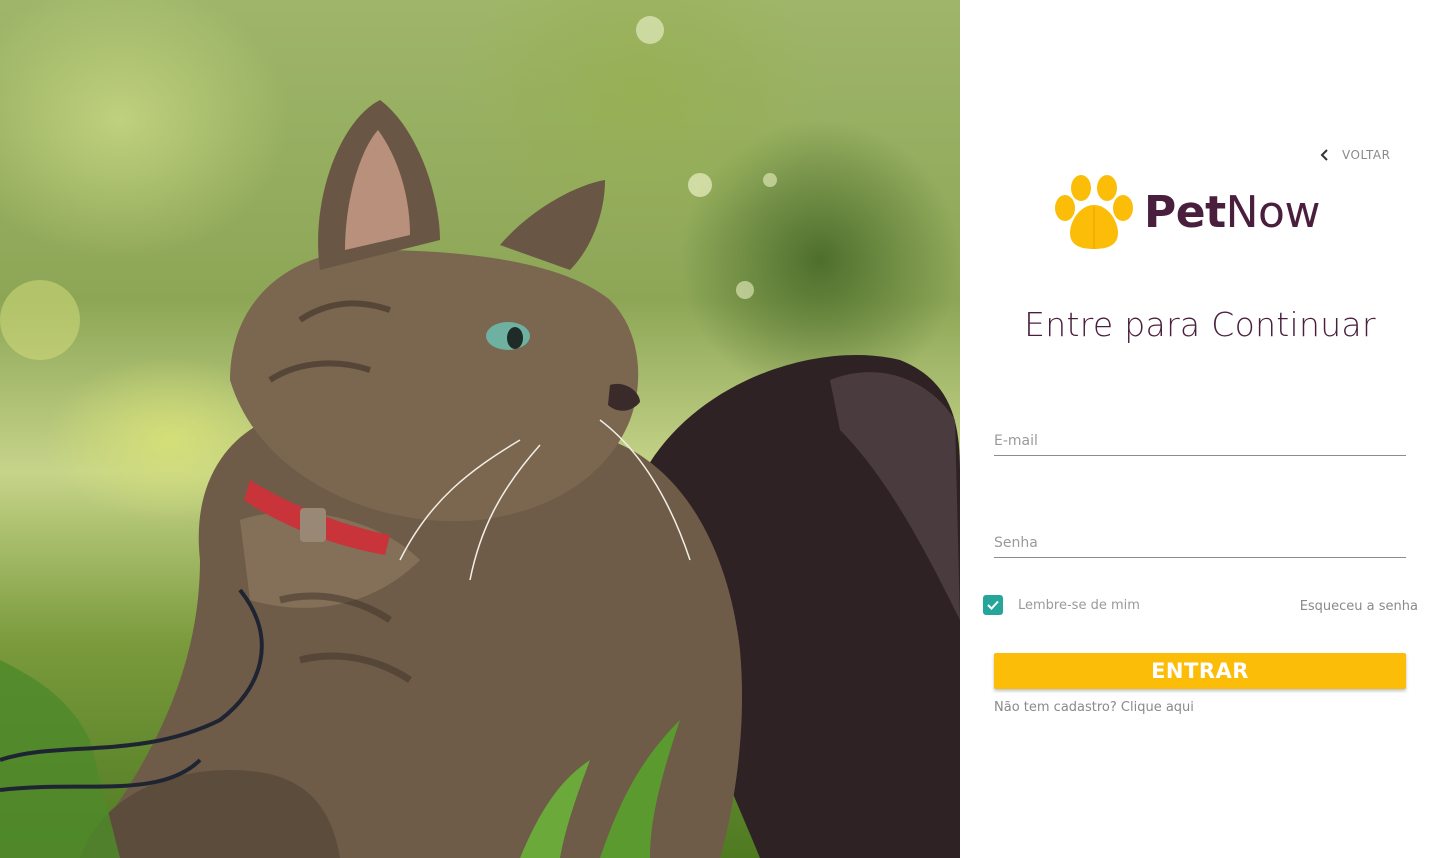  What do you see at coordinates (1094, 212) in the screenshot?
I see `paw-icon` at bounding box center [1094, 212].